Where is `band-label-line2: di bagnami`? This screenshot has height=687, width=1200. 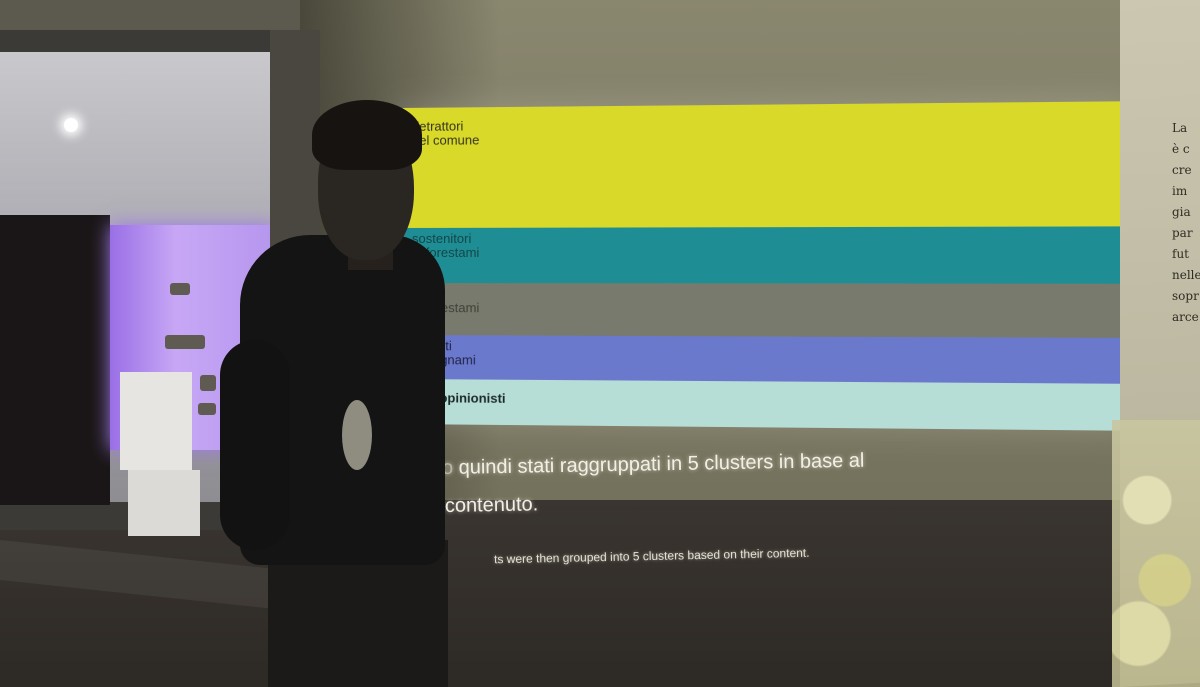 band-label-line2: di bagnami is located at coordinates (444, 360).